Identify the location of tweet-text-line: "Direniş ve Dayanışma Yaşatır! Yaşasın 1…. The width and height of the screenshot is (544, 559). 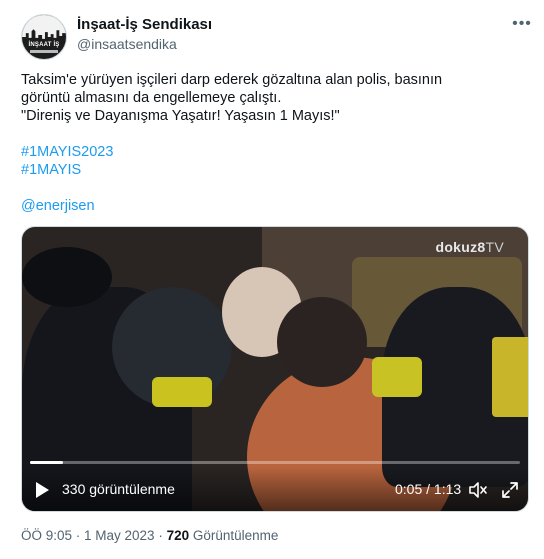
(180, 116).